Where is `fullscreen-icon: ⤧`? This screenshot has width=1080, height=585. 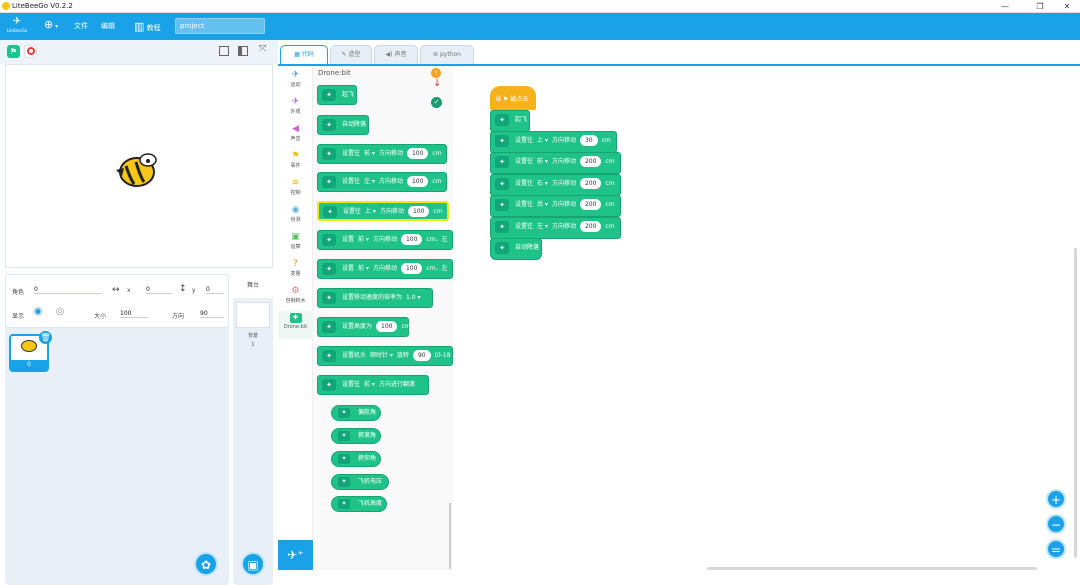 fullscreen-icon: ⤧ is located at coordinates (262, 49).